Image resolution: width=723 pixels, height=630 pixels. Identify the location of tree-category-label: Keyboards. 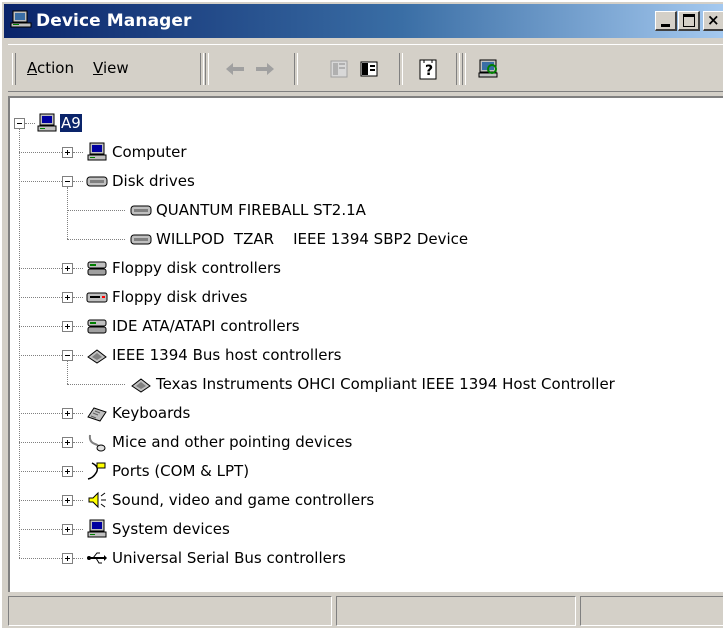
(151, 413).